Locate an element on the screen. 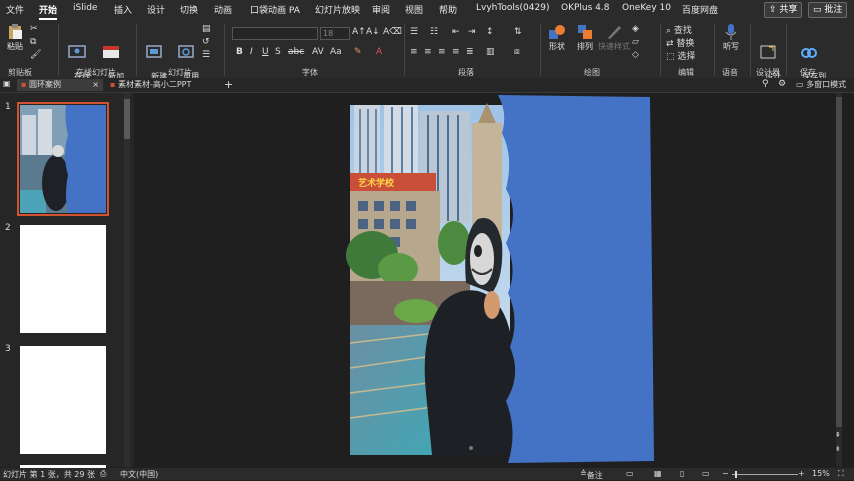 This screenshot has height=481, width=854. doc-tab-active: ▪ 圆环案例 × is located at coordinates (60, 85).